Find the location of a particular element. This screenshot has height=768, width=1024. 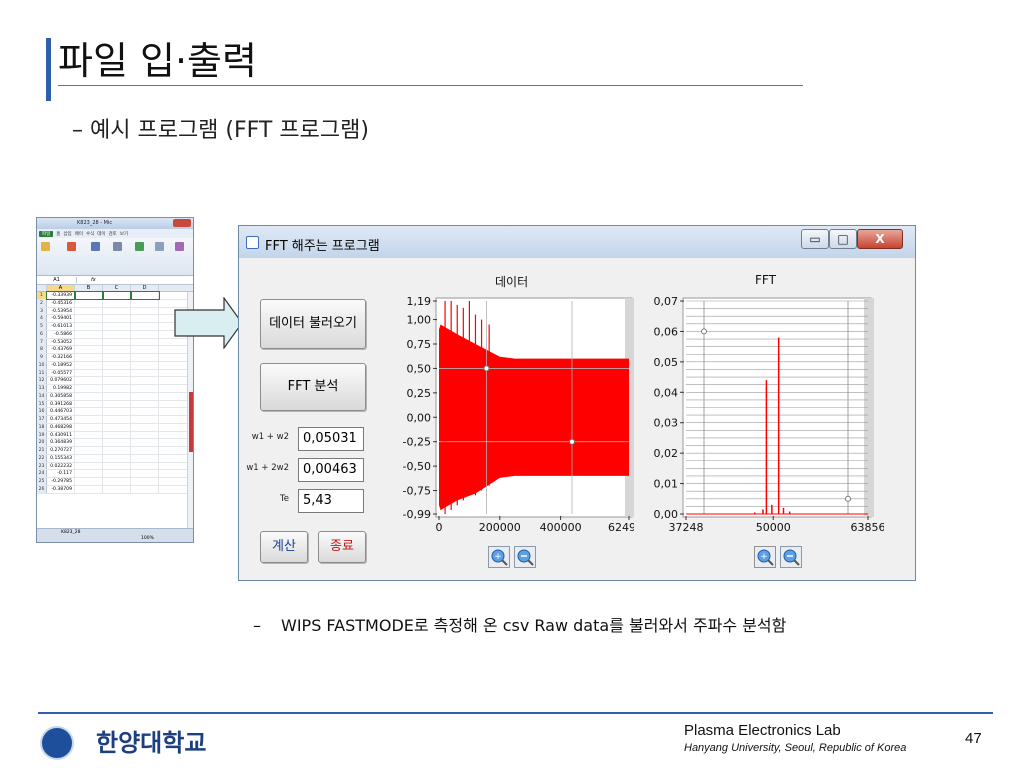

table-row: 16 0.446703 is located at coordinates (115, 412).